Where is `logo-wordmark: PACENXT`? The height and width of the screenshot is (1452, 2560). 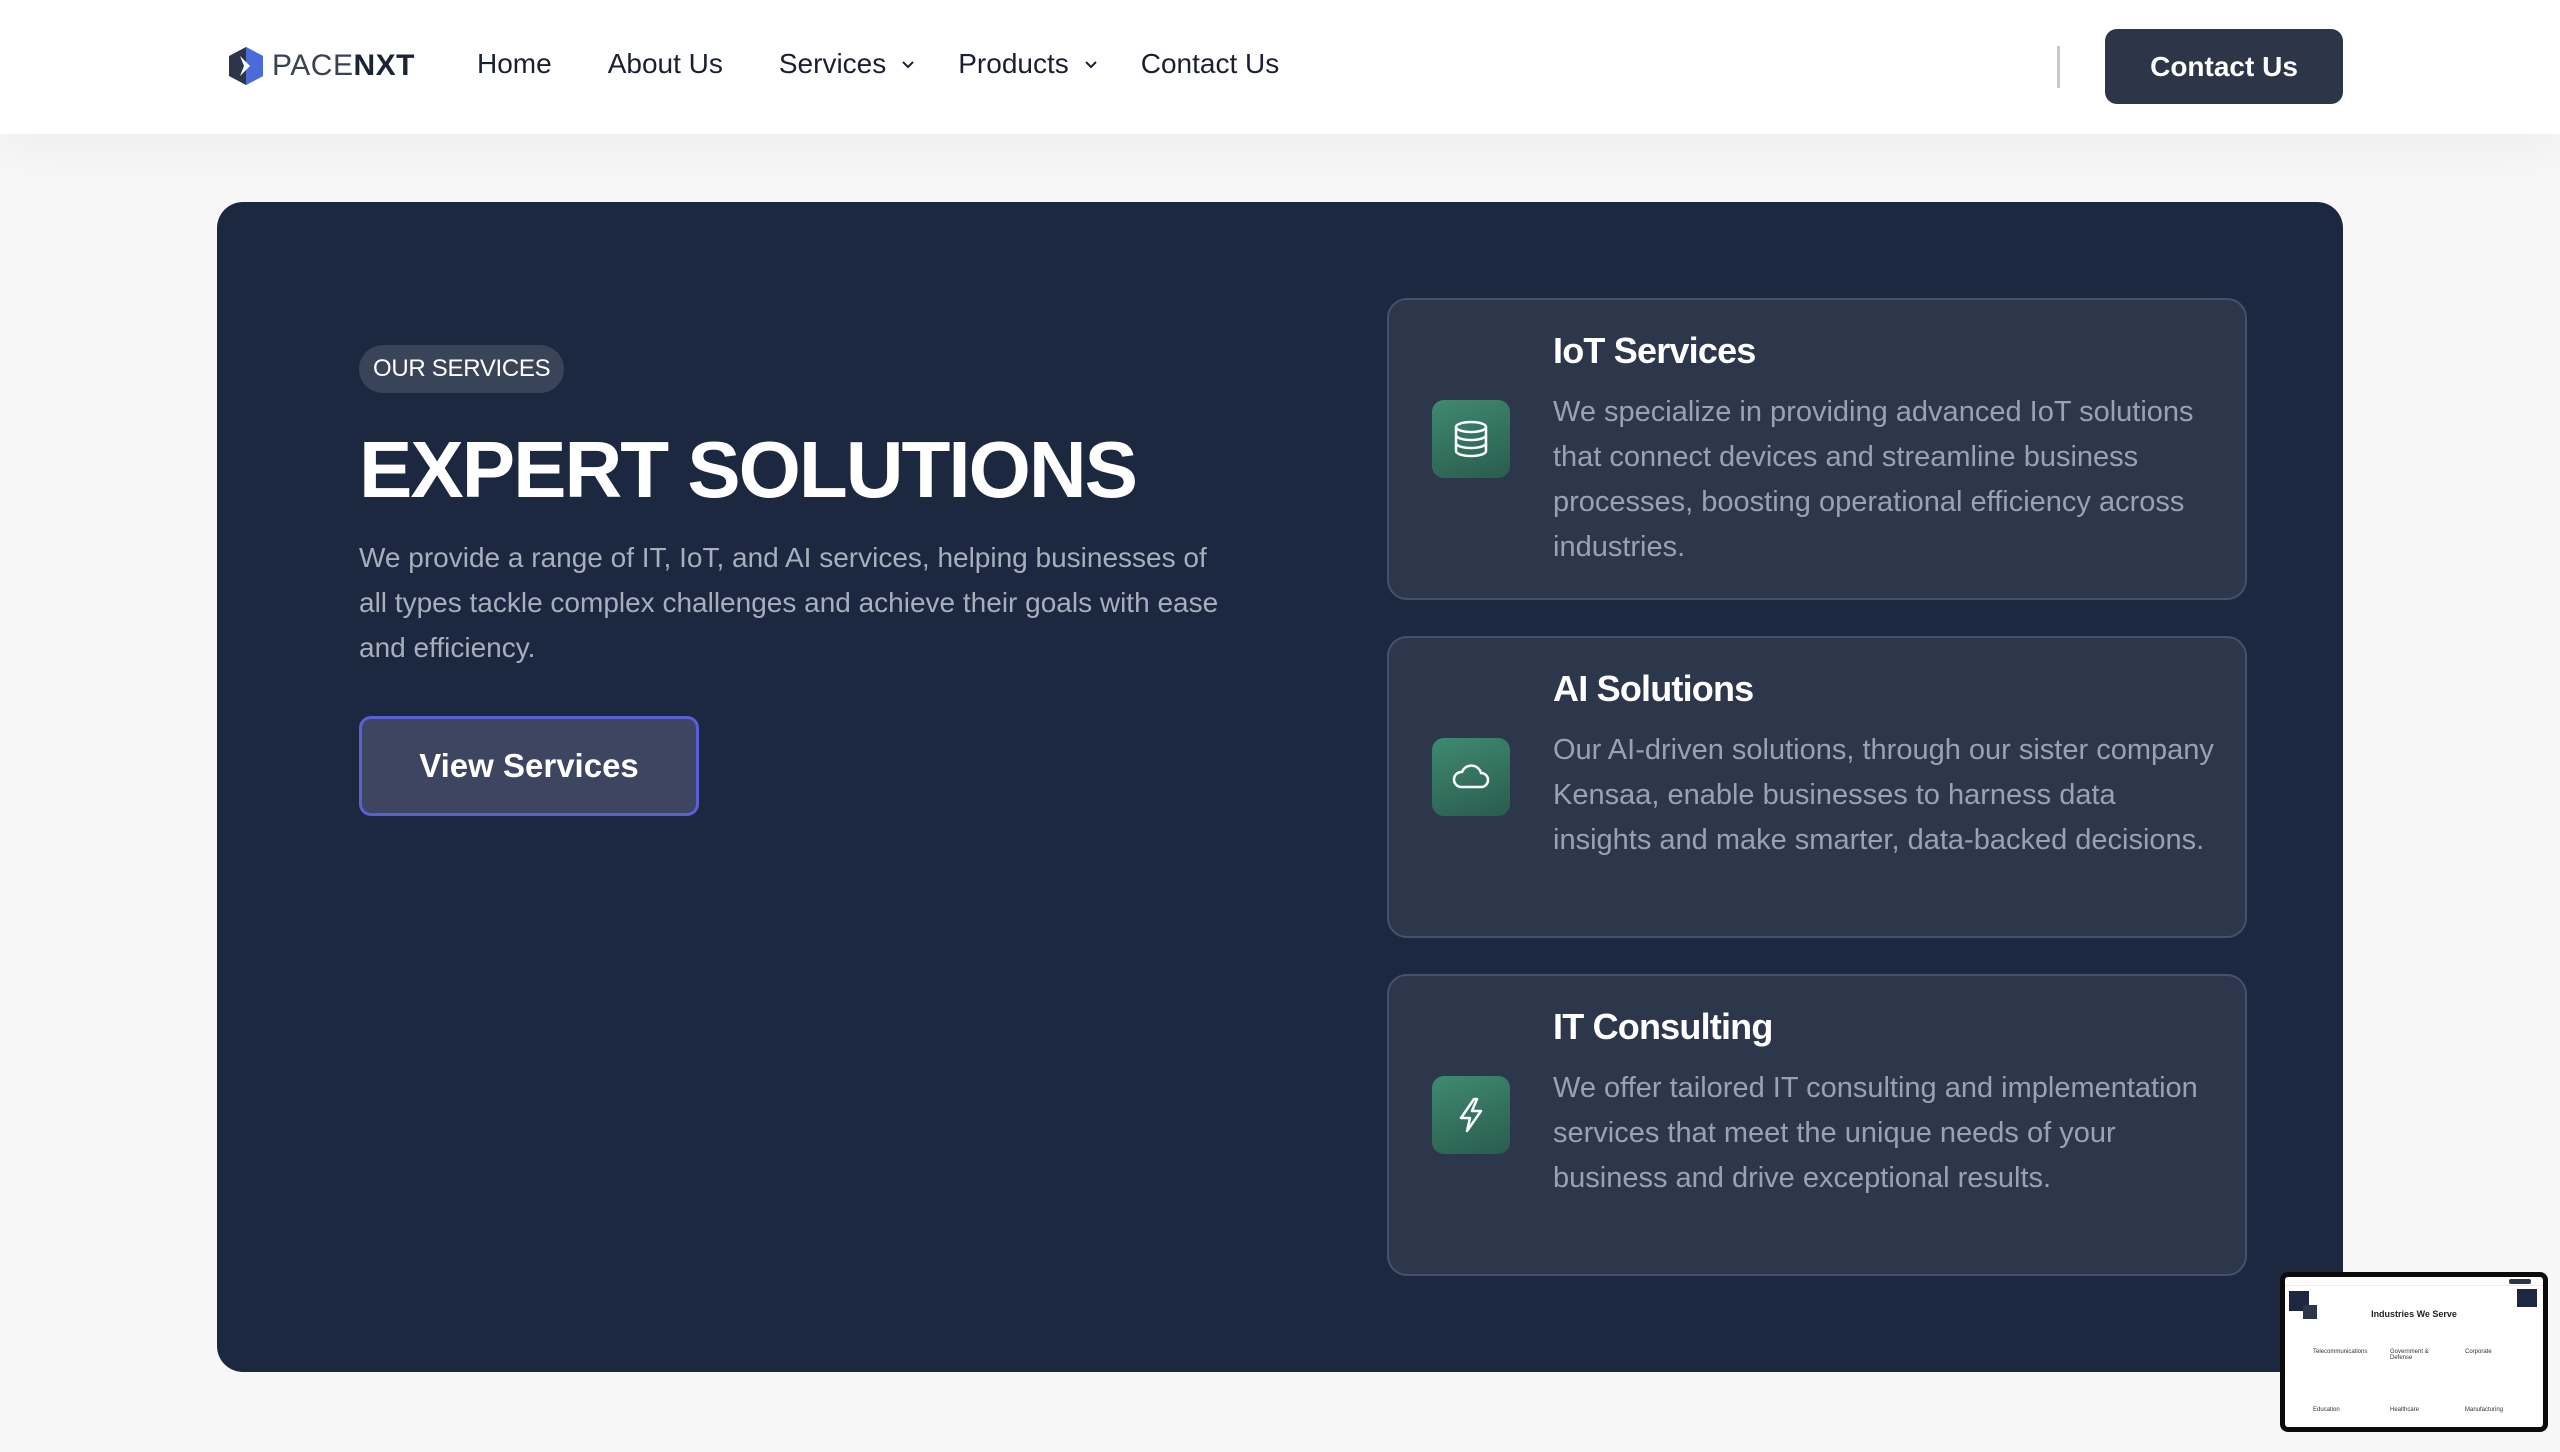
logo-wordmark: PACENXT is located at coordinates (343, 65).